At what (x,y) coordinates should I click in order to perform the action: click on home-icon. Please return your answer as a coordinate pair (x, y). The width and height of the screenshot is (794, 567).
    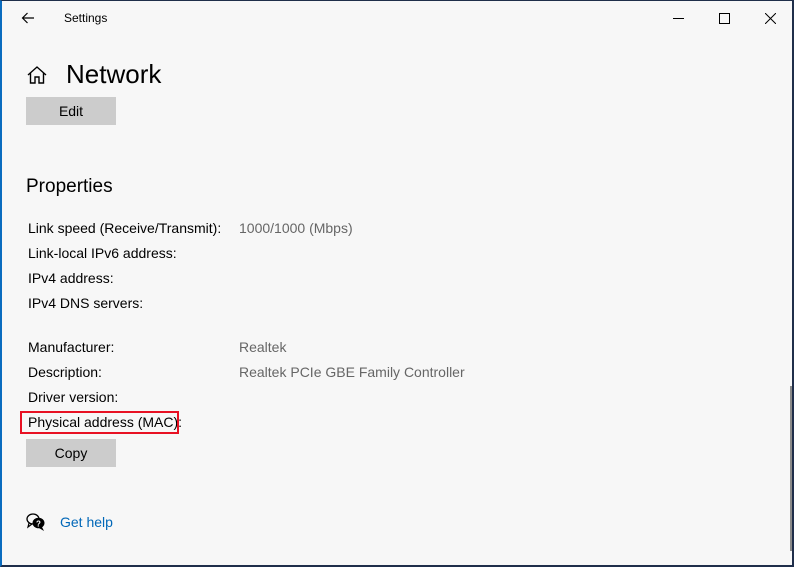
    Looking at the image, I should click on (37, 74).